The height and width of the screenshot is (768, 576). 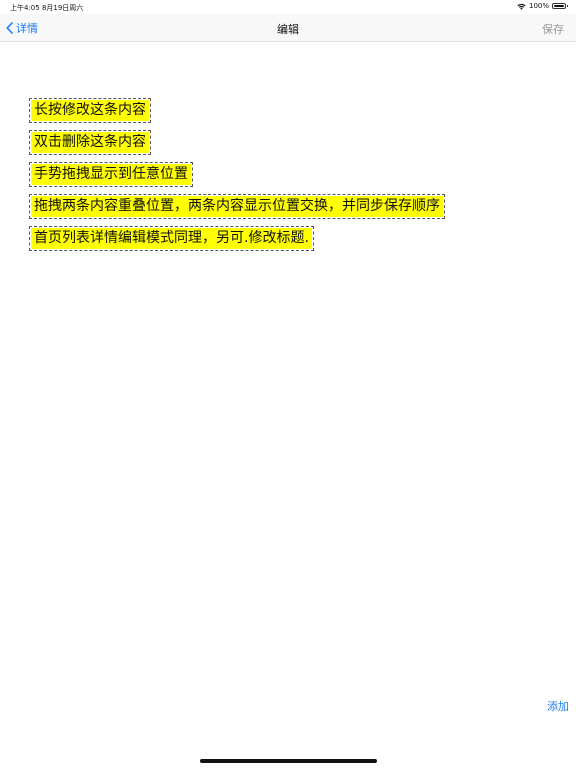 I want to click on battery-icon, so click(x=560, y=6).